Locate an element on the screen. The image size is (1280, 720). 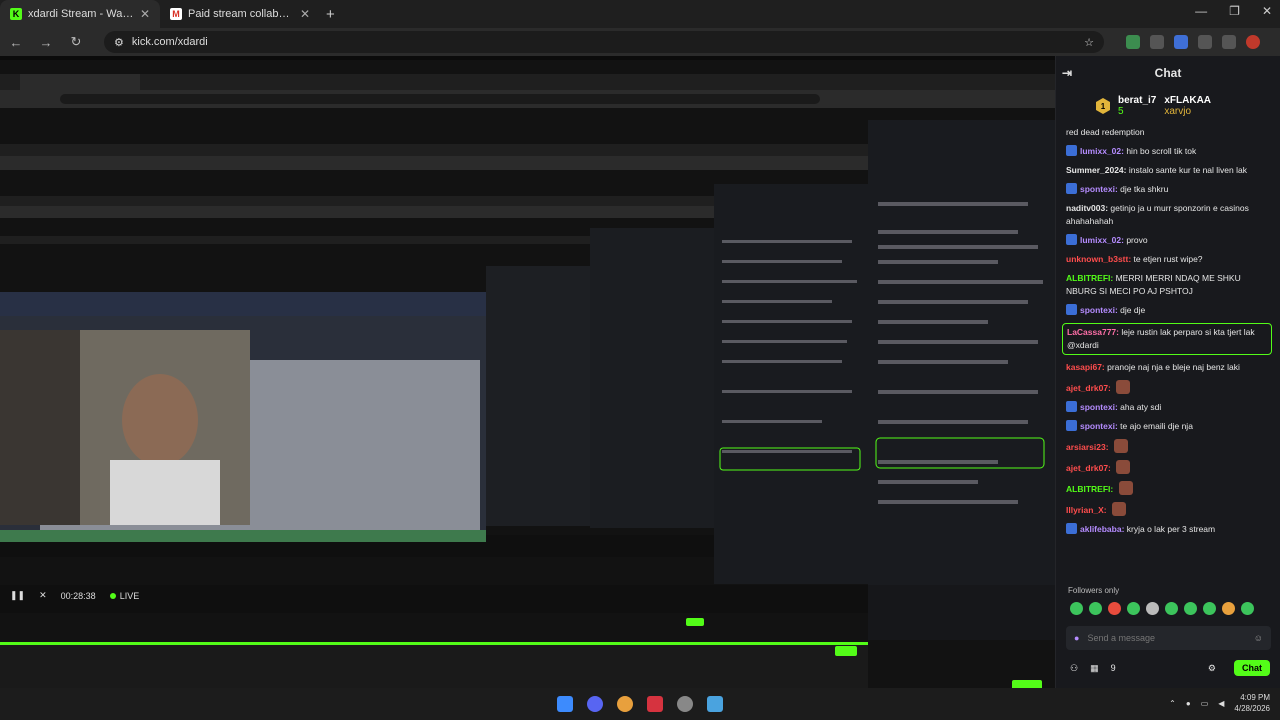
back-icon: ← is located at coordinates (16, 42).